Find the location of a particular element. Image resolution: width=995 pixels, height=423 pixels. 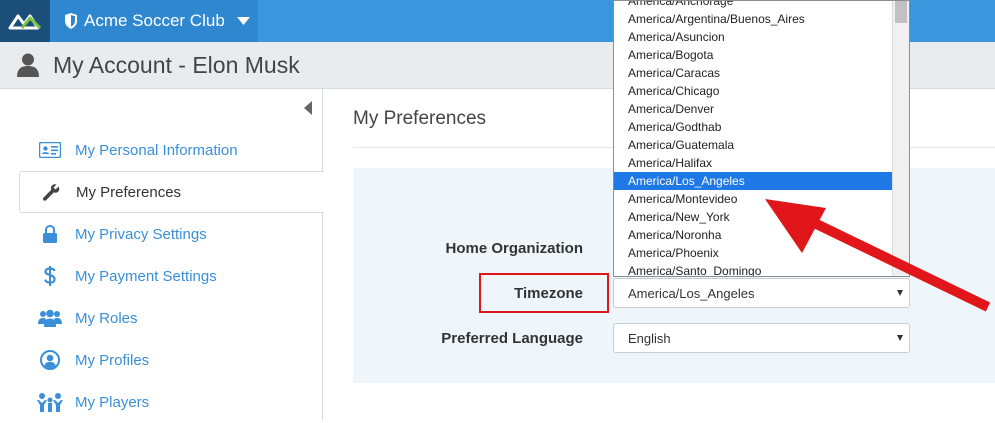

timezone-option: America/Anchorage is located at coordinates (754, 5).